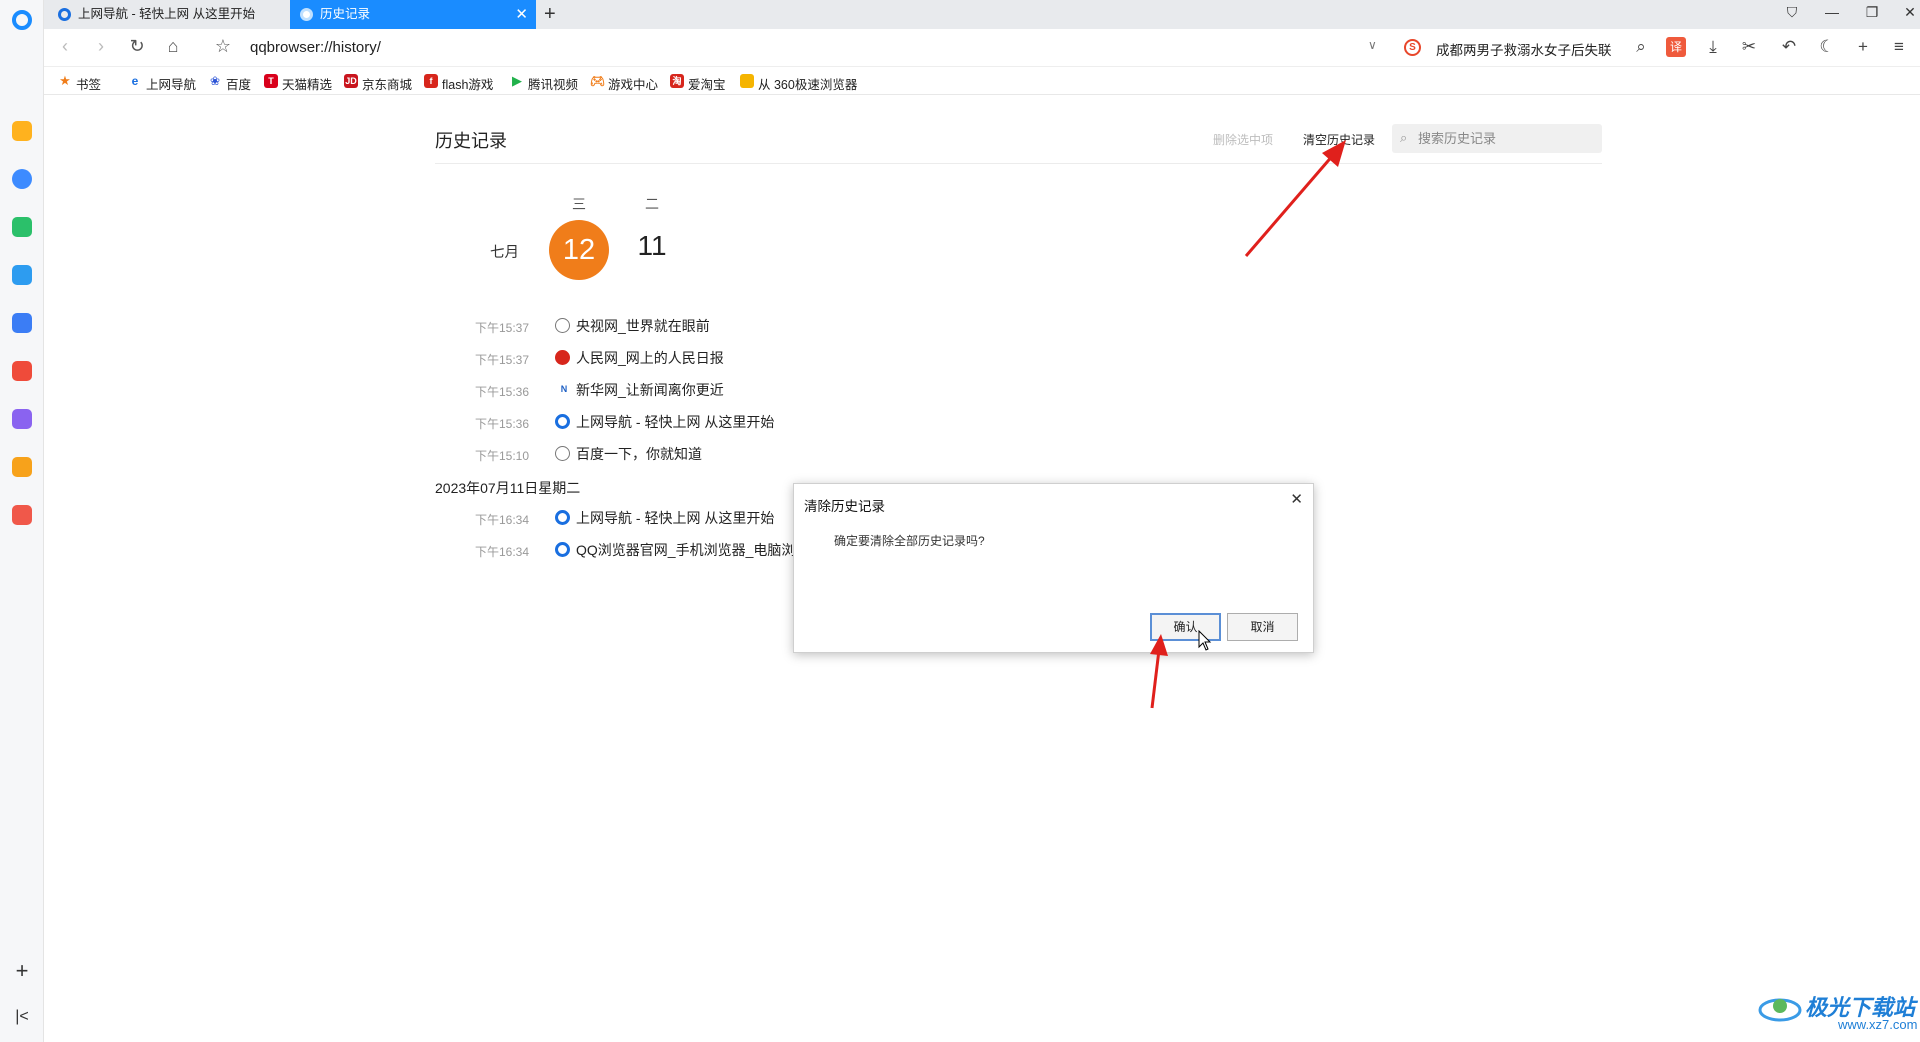 Image resolution: width=1920 pixels, height=1042 pixels. I want to click on tab-title: 历史记录, so click(345, 14).